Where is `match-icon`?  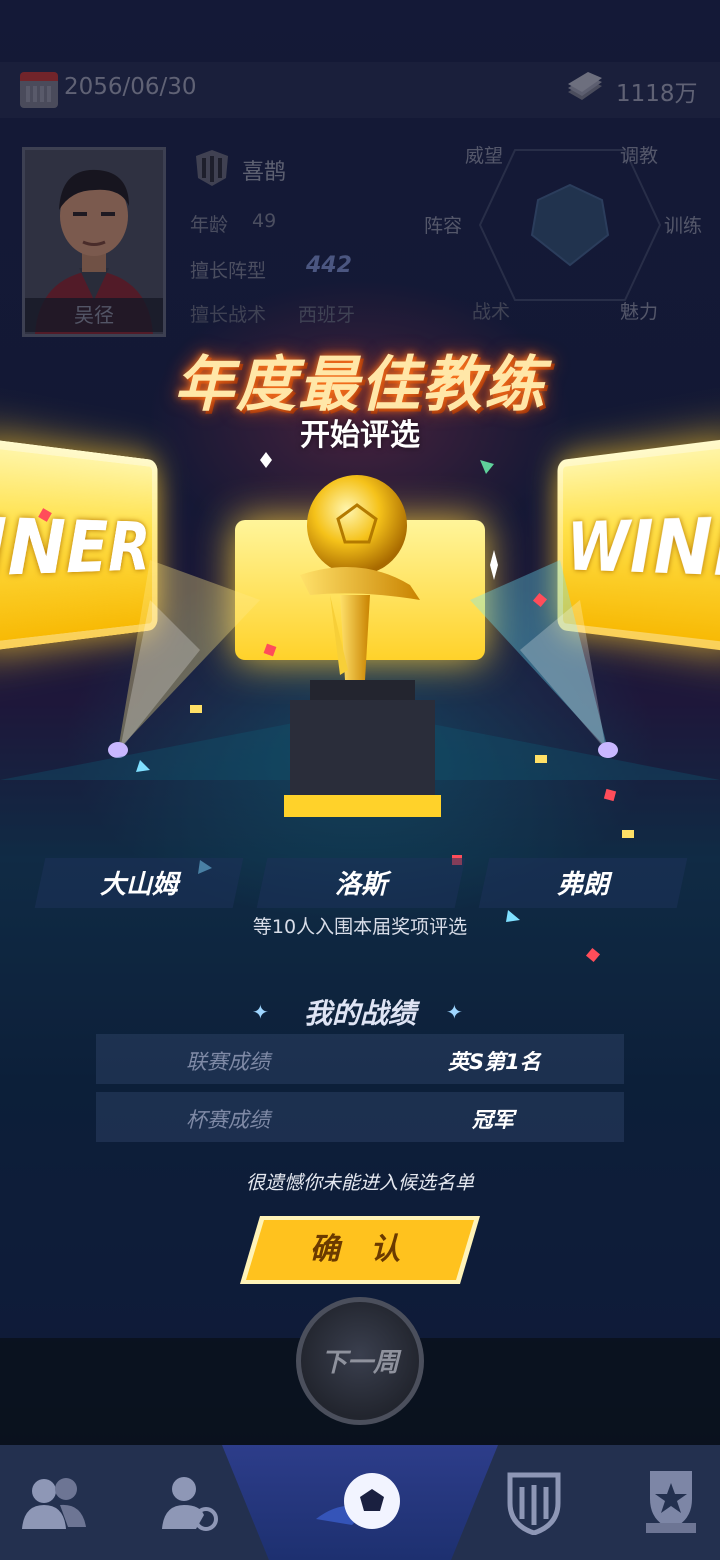
match-icon is located at coordinates (358, 1501).